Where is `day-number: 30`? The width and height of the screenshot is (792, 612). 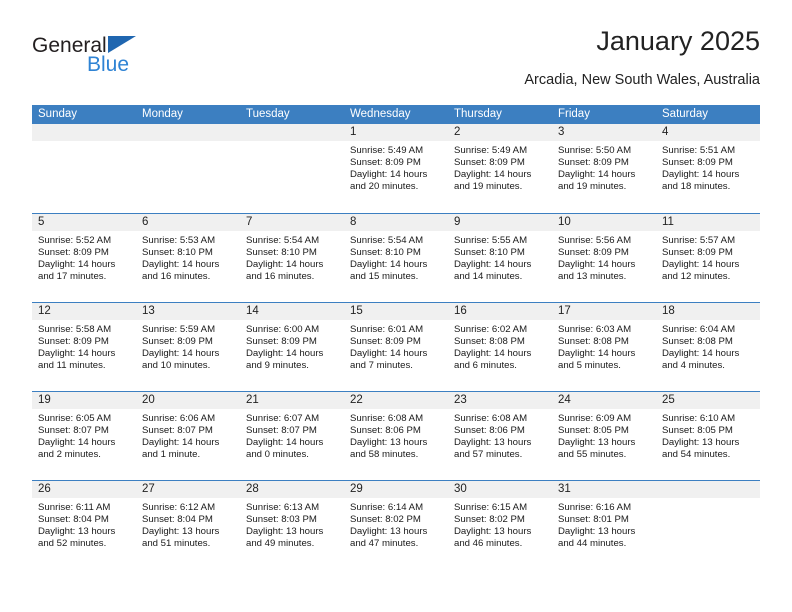 day-number: 30 is located at coordinates (500, 489).